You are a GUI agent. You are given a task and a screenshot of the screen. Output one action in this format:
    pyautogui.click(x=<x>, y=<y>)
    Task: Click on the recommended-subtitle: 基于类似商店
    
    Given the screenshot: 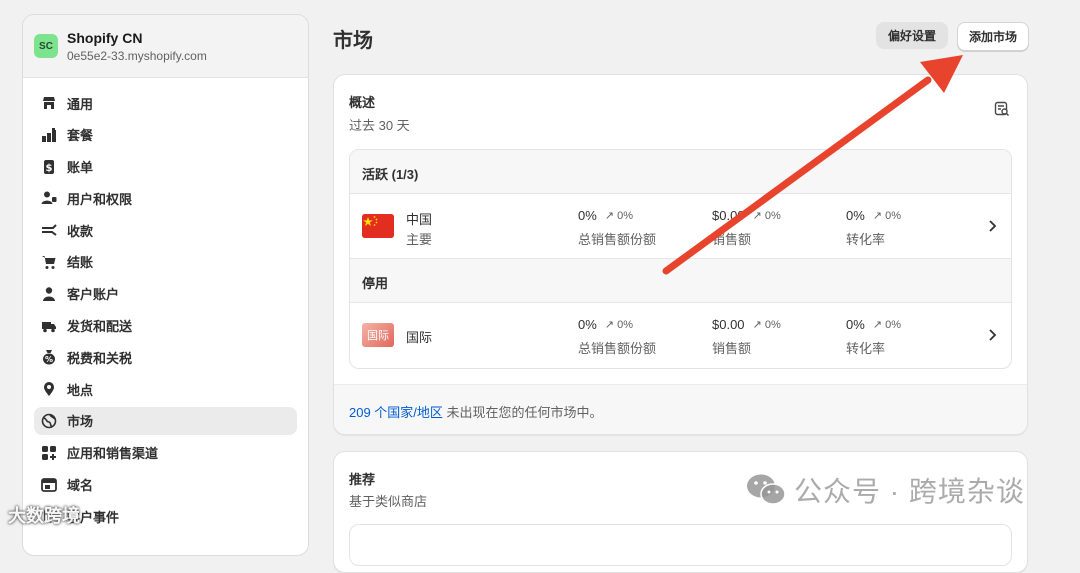 What is the action you would take?
    pyautogui.click(x=388, y=501)
    